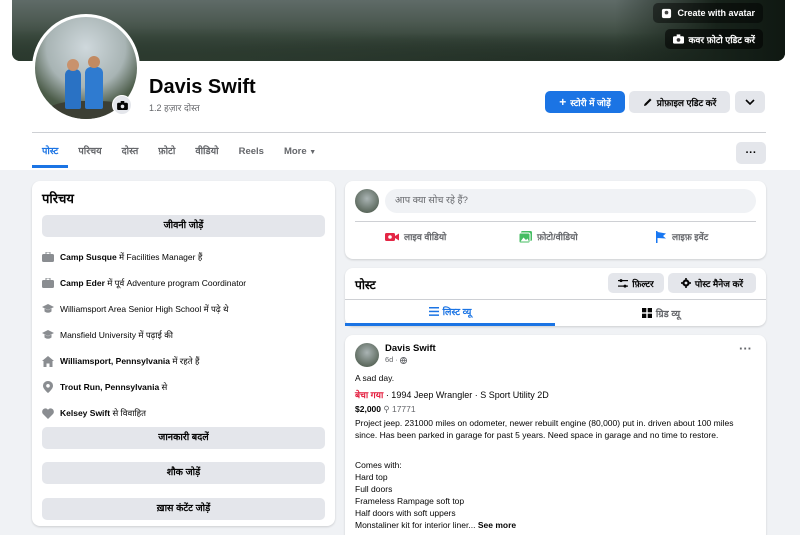 Image resolution: width=800 pixels, height=535 pixels. I want to click on tab-about: परिचय, so click(89, 153).